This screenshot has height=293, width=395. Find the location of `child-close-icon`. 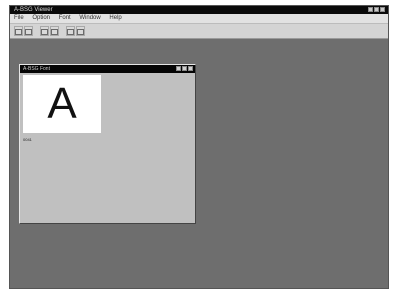

child-close-icon is located at coordinates (190, 68).